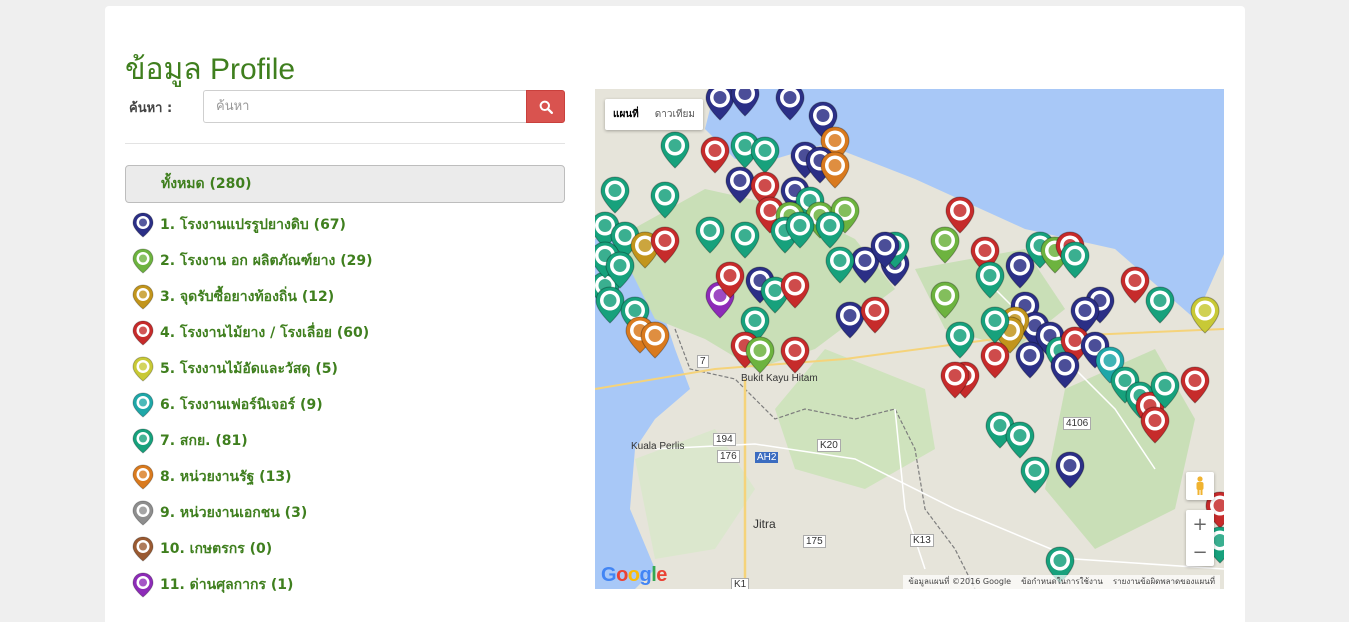 This screenshot has height=622, width=1349. I want to click on category-item: 6. โรงงานเฟอร์นิเจอร์ (9), so click(347, 405).